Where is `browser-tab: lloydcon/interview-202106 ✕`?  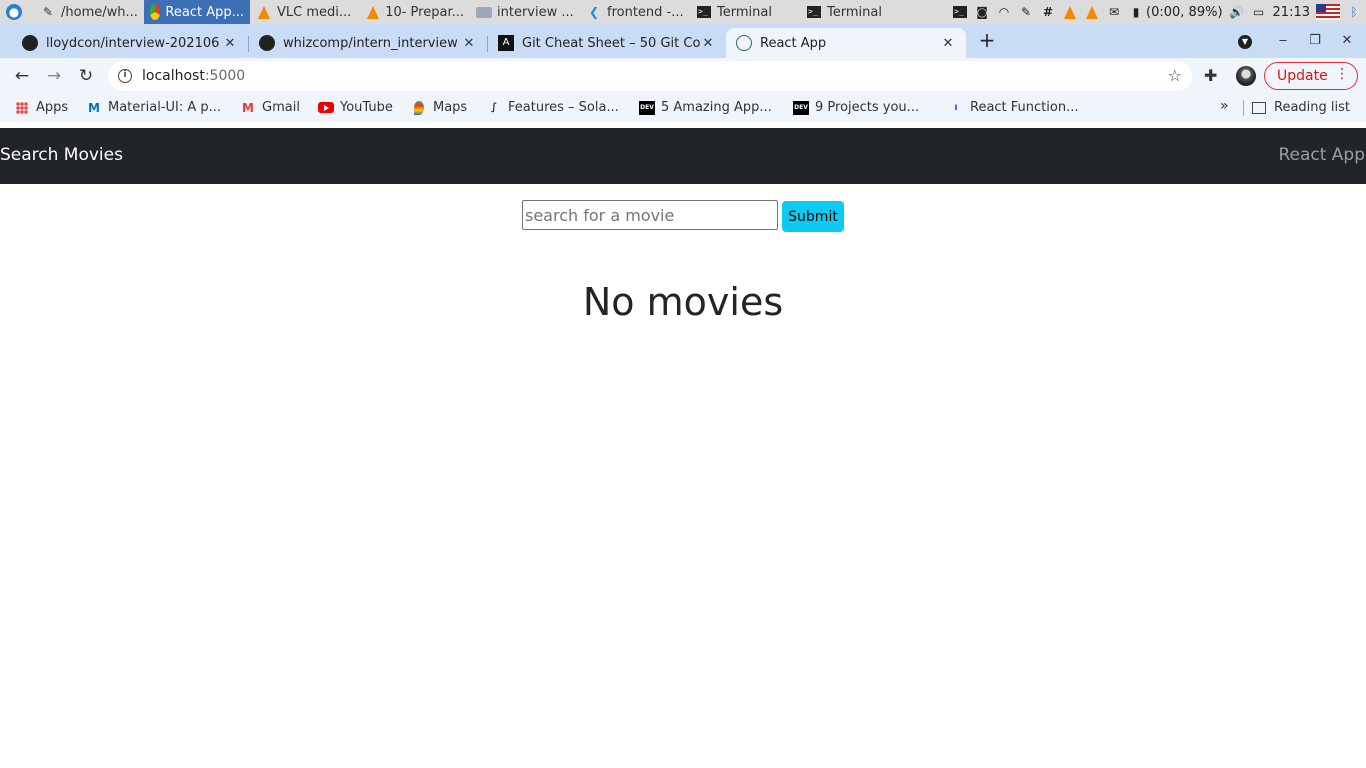
browser-tab: lloydcon/interview-202106 ✕ is located at coordinates (130, 43).